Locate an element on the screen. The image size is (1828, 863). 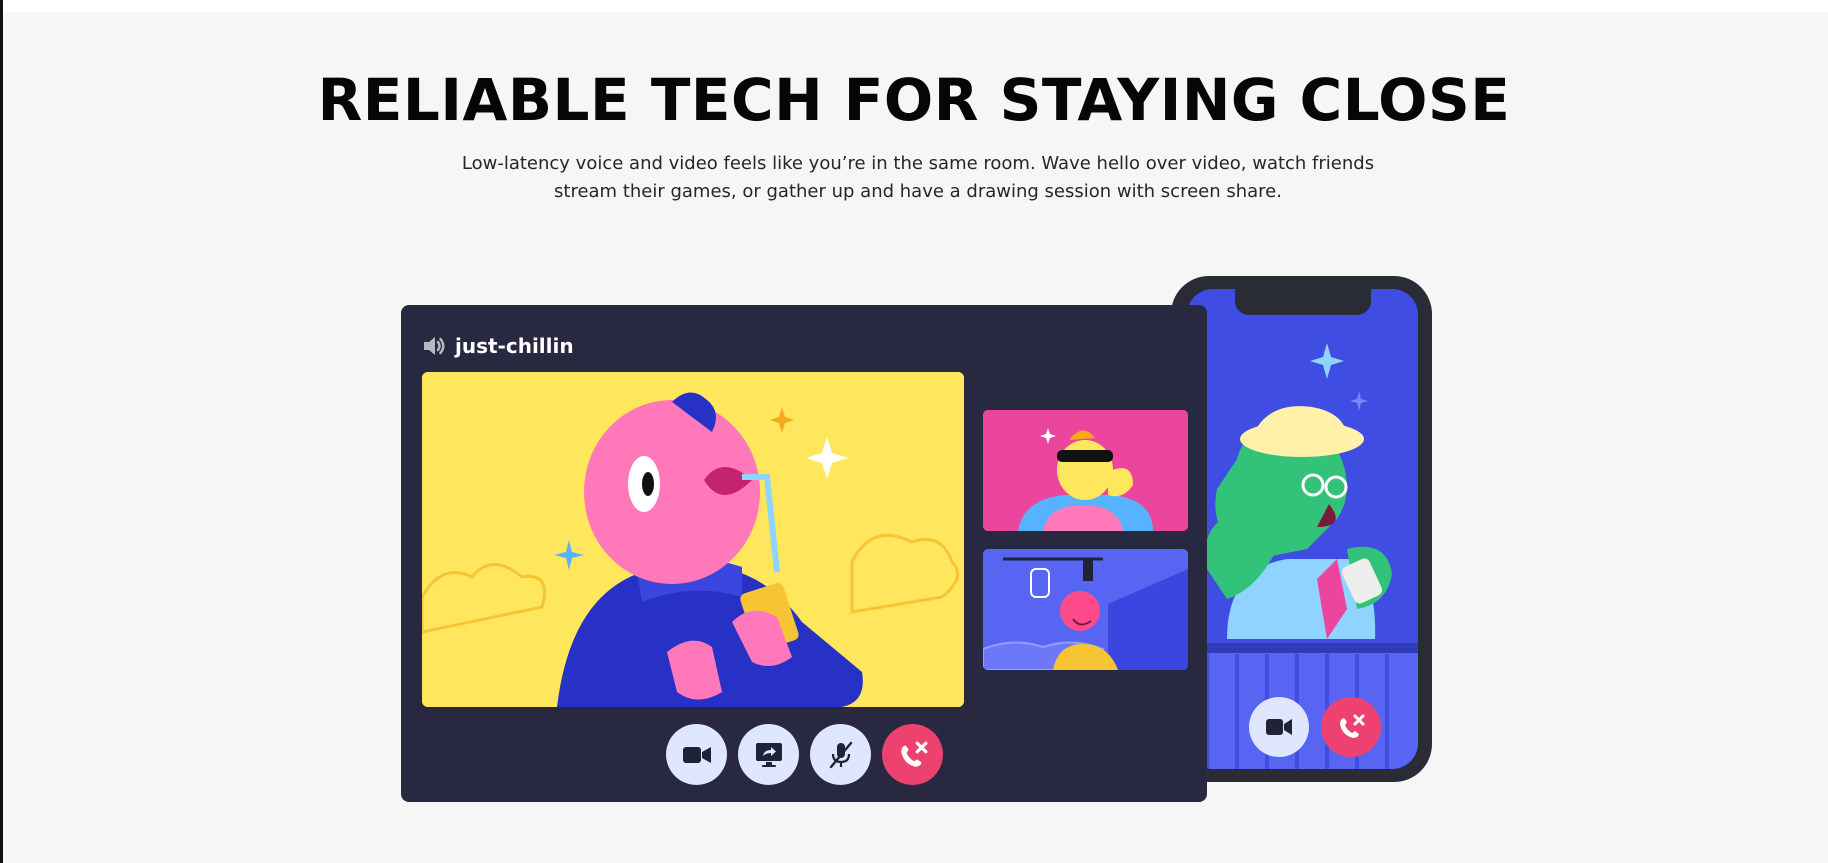
channel-name: just-chillin is located at coordinates (514, 346).